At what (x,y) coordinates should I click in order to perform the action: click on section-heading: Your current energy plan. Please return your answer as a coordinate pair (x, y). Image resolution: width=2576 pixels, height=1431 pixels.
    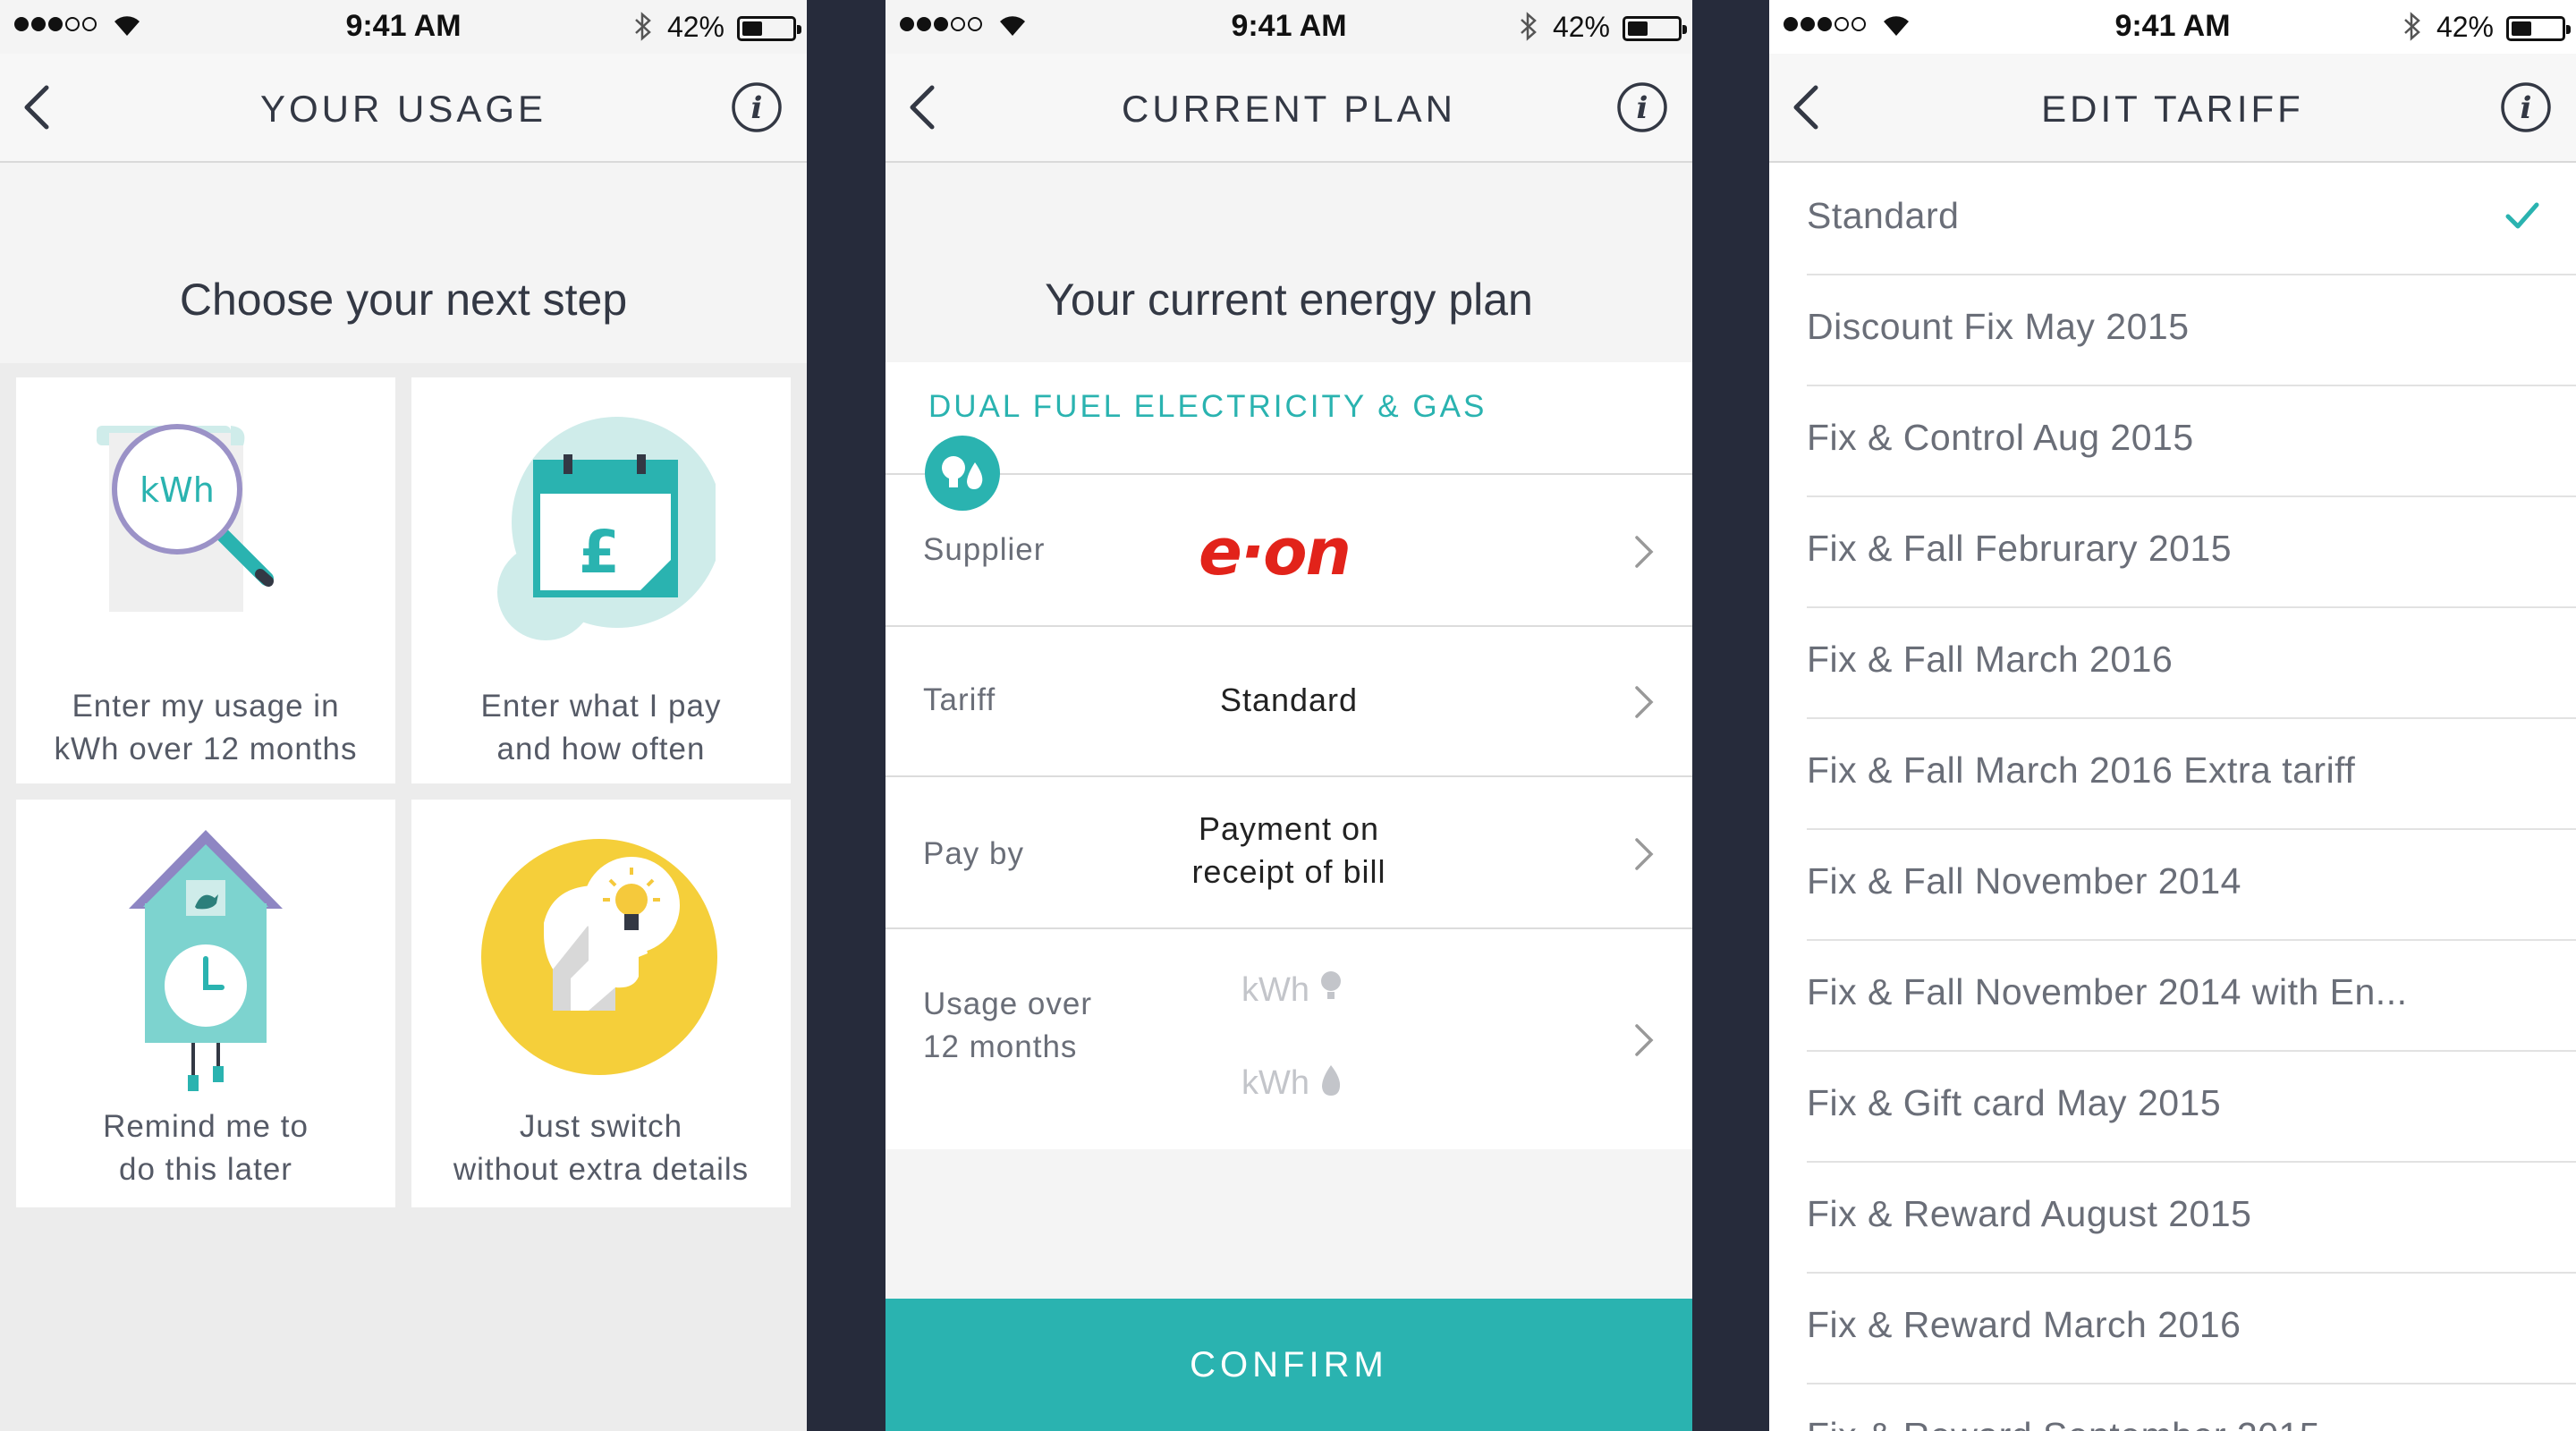
    Looking at the image, I should click on (1289, 300).